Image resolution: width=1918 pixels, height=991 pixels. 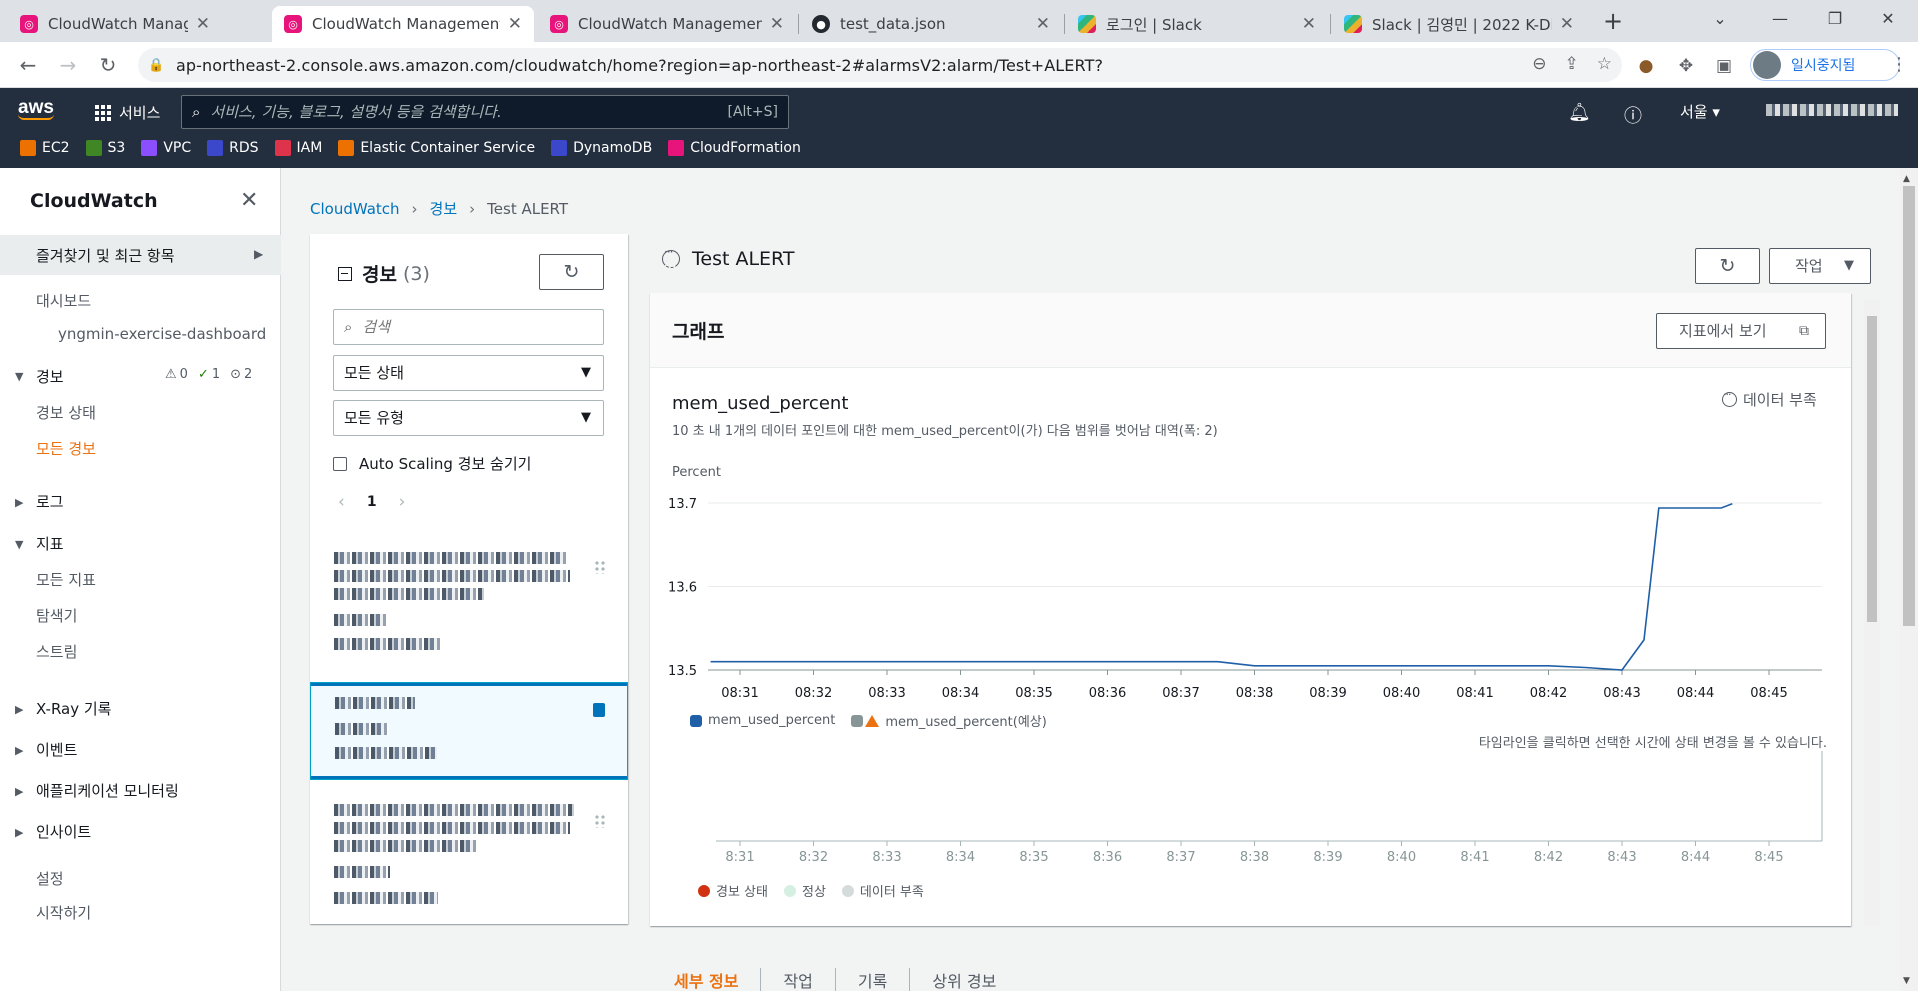 I want to click on browser-tab: ● test_data.json ✕, so click(x=931, y=24).